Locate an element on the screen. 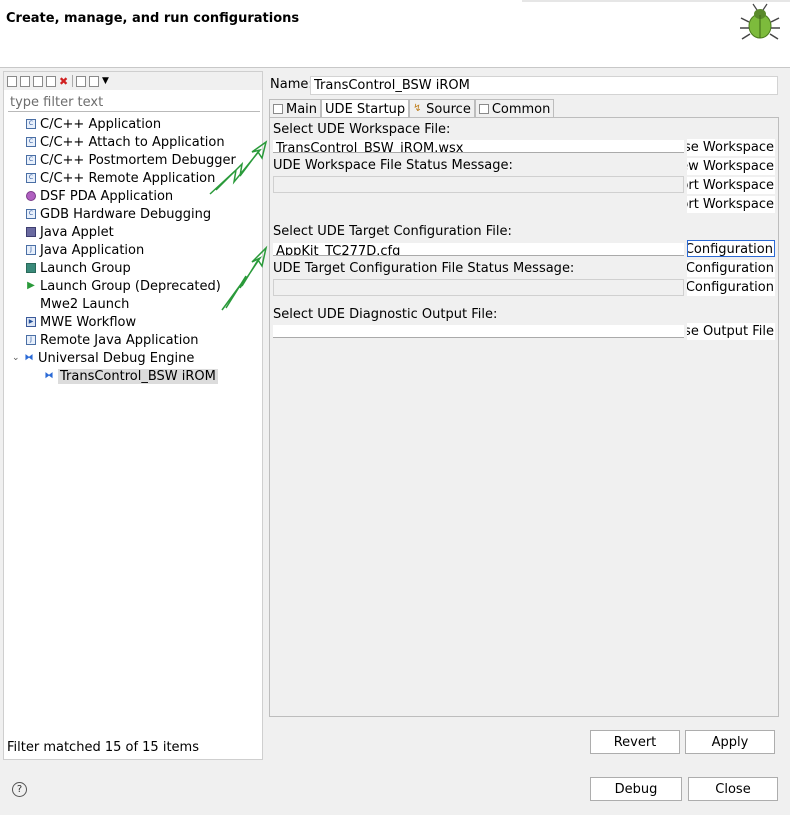 This screenshot has height=815, width=790. dialog-title: Create, manage, and run configurations is located at coordinates (153, 18).